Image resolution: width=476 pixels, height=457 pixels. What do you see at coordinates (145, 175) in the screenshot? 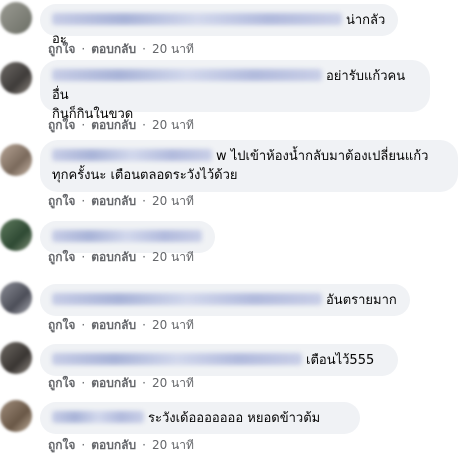
I see `comment-text-line2: ทุกครั้งนะ เตือนตลอดระวังไว้ด้วย` at bounding box center [145, 175].